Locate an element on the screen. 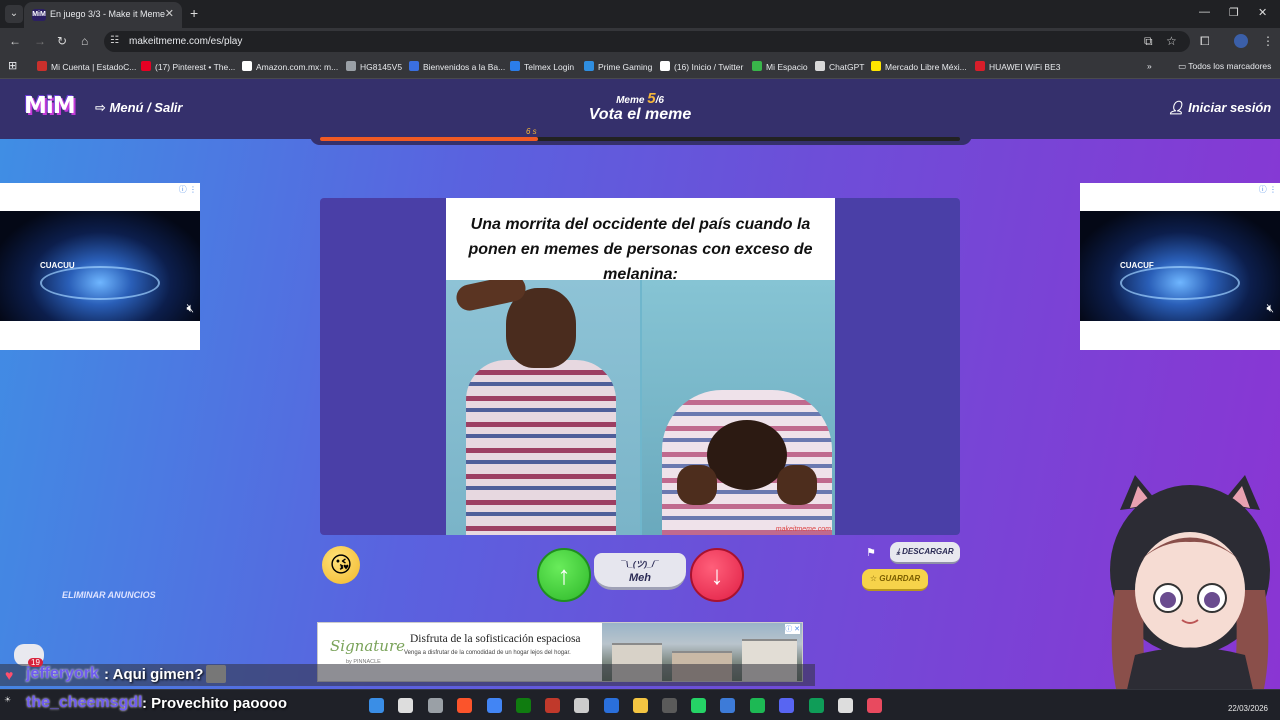 Image resolution: width=1280 pixels, height=720 pixels. all-bookmarks-folder: ▭ Todos los marcadores is located at coordinates (1224, 66).